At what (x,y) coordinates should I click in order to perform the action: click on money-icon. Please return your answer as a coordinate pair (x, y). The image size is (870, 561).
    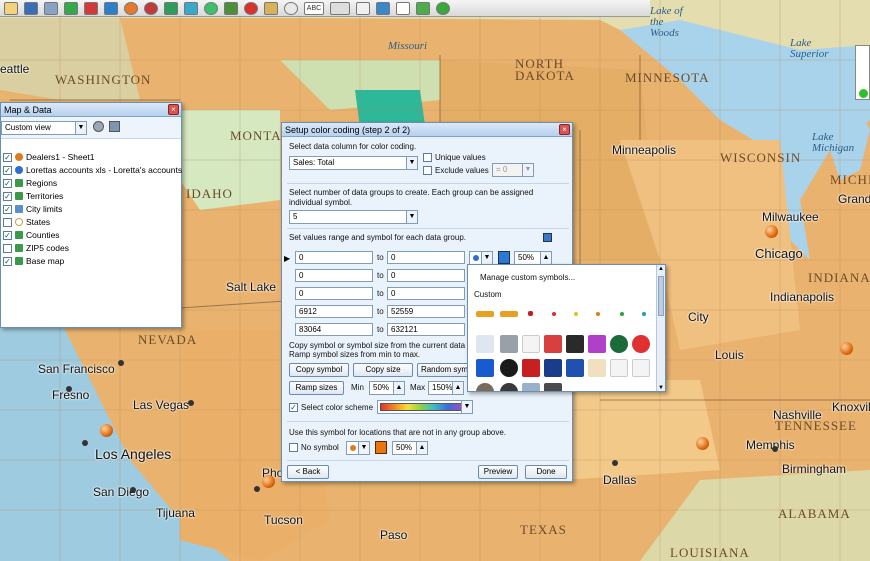
    Looking at the image, I should click on (423, 8).